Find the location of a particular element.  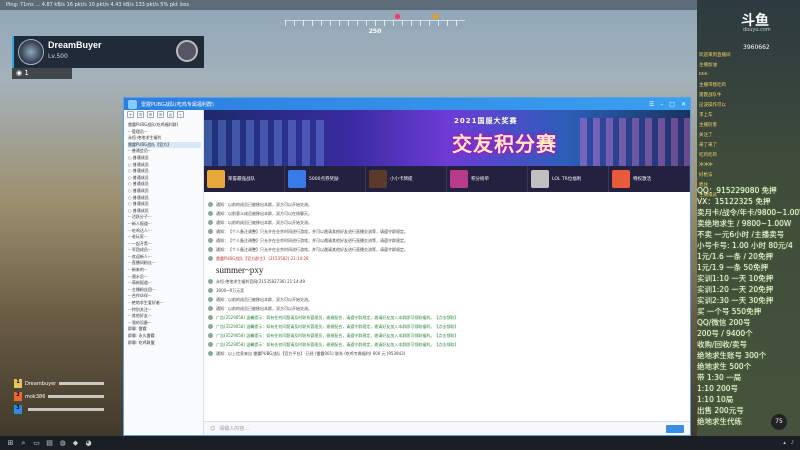

activity-label: 积分榜单 is located at coordinates (480, 179).